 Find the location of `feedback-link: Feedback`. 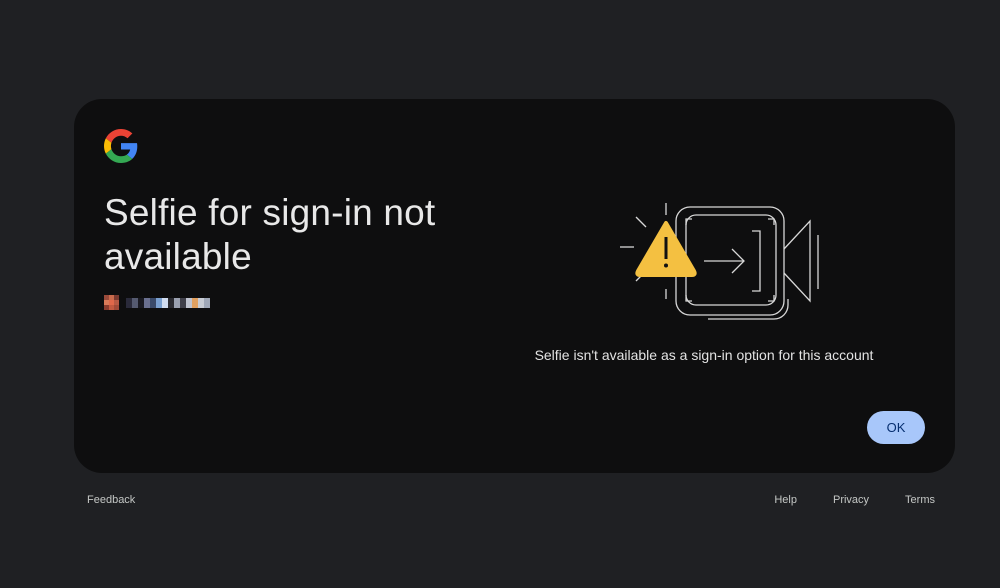

feedback-link: Feedback is located at coordinates (111, 500).